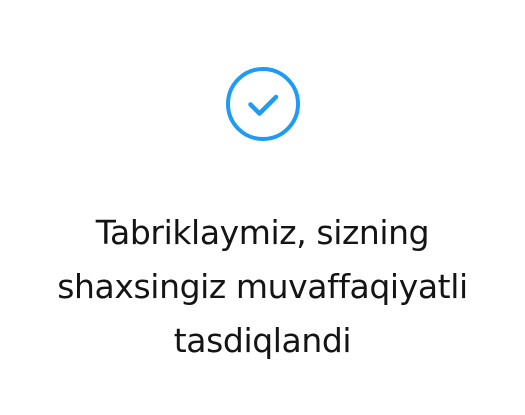 This screenshot has height=415, width=525. I want to click on success-message-line-3: tasdiqlandi, so click(262, 340).